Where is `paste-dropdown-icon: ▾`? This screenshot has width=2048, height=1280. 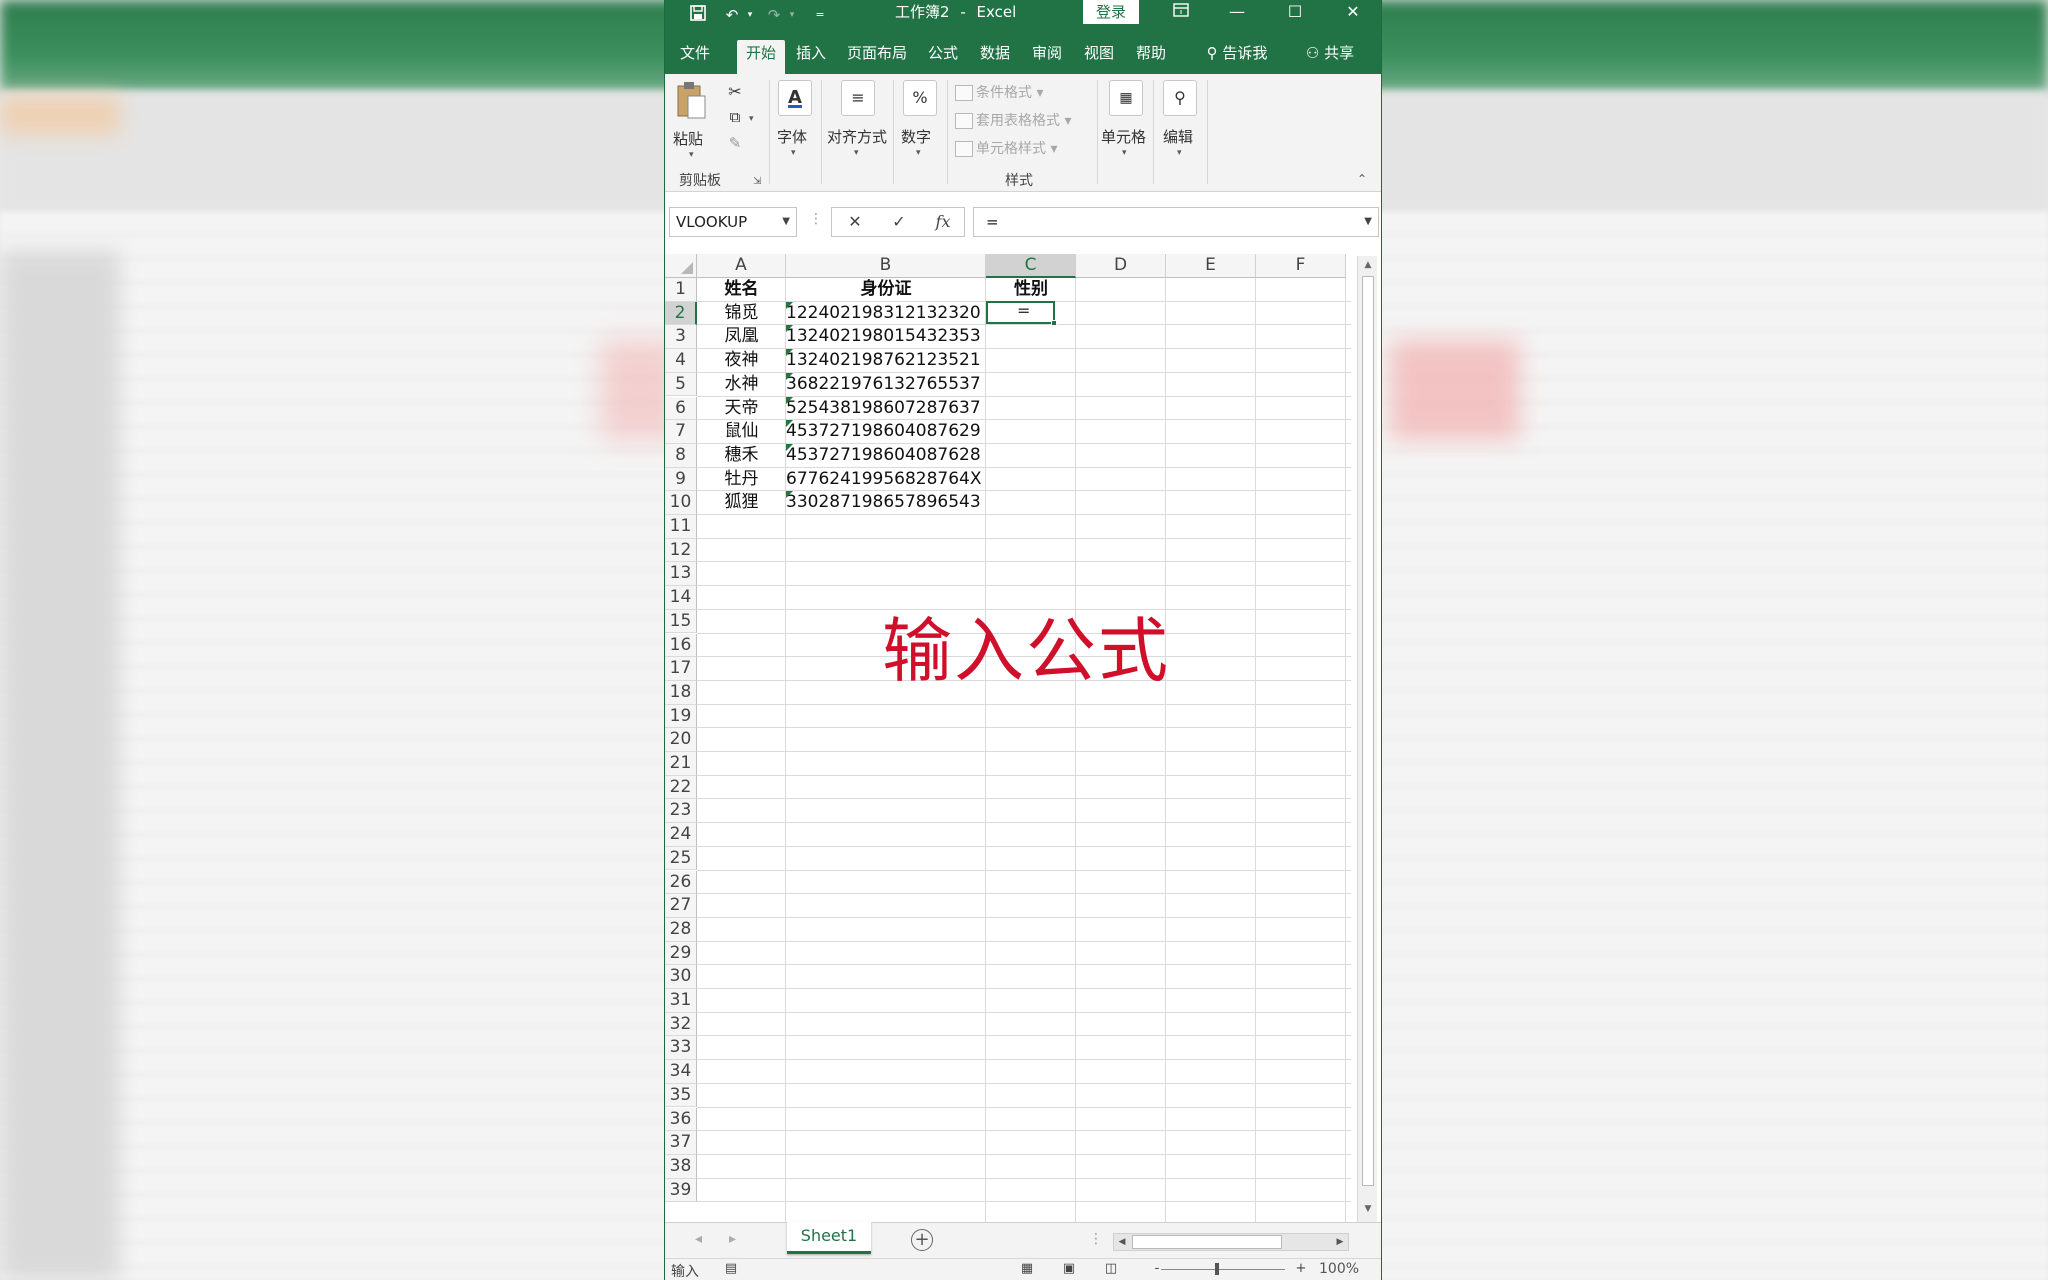
paste-dropdown-icon: ▾ is located at coordinates (691, 155).